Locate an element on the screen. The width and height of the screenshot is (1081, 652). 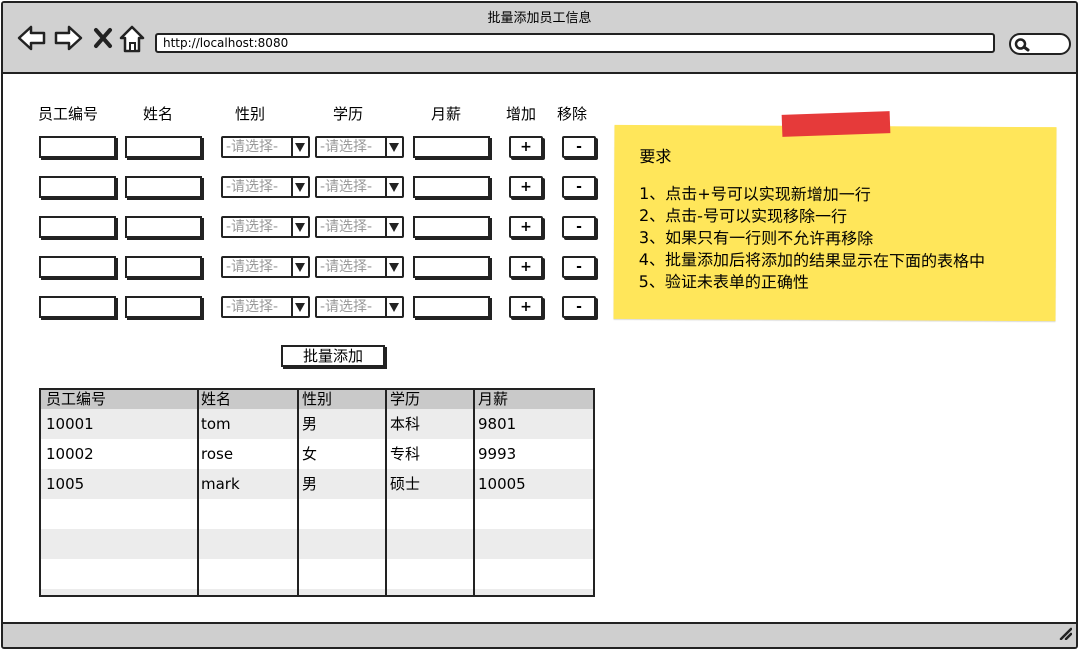
window-title: 批量添加员工信息 is located at coordinates (539, 18).